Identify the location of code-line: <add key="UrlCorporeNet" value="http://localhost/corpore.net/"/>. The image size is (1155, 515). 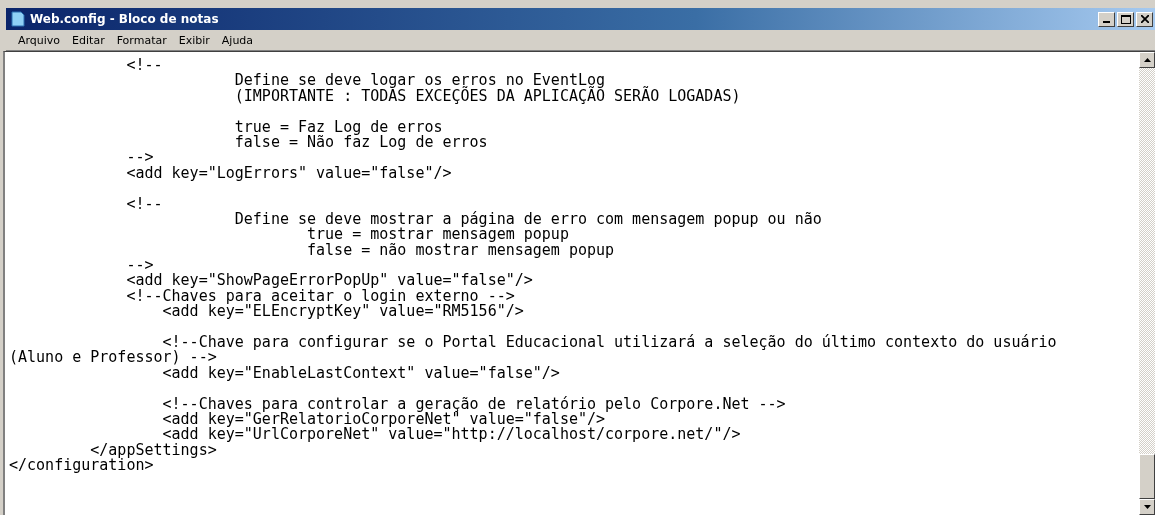
(451, 435).